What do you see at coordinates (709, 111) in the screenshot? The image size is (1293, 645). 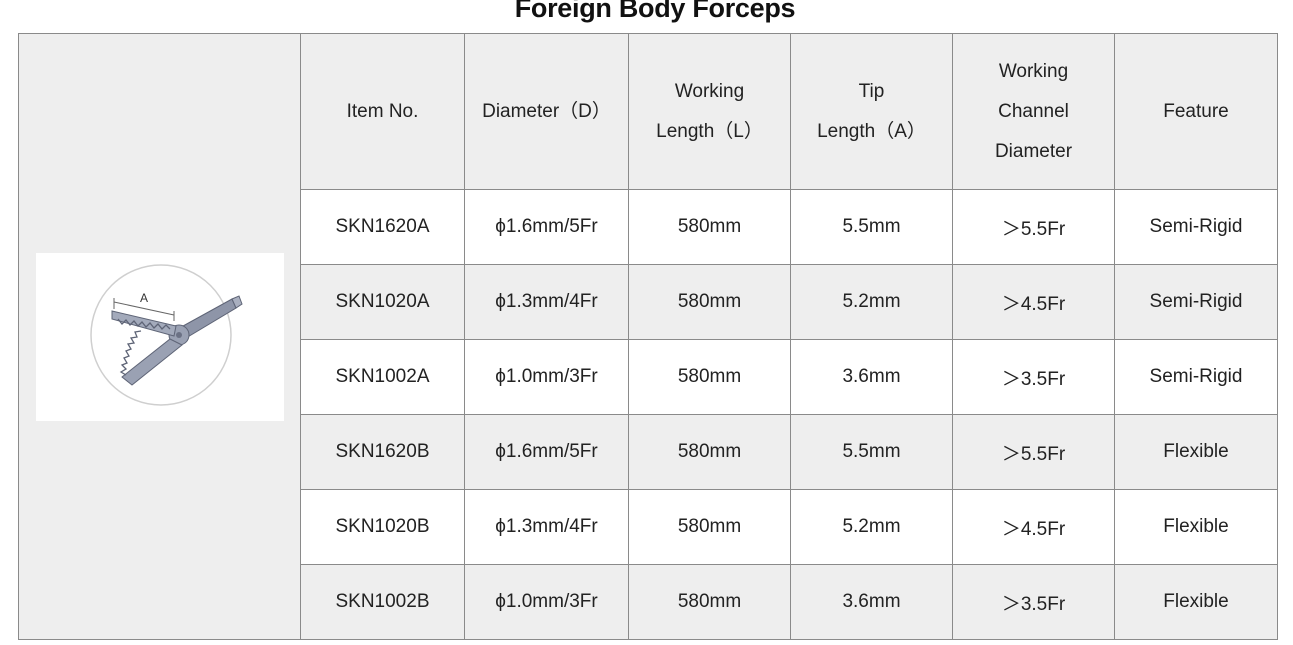 I see `header-working-length: Working Length（L）` at bounding box center [709, 111].